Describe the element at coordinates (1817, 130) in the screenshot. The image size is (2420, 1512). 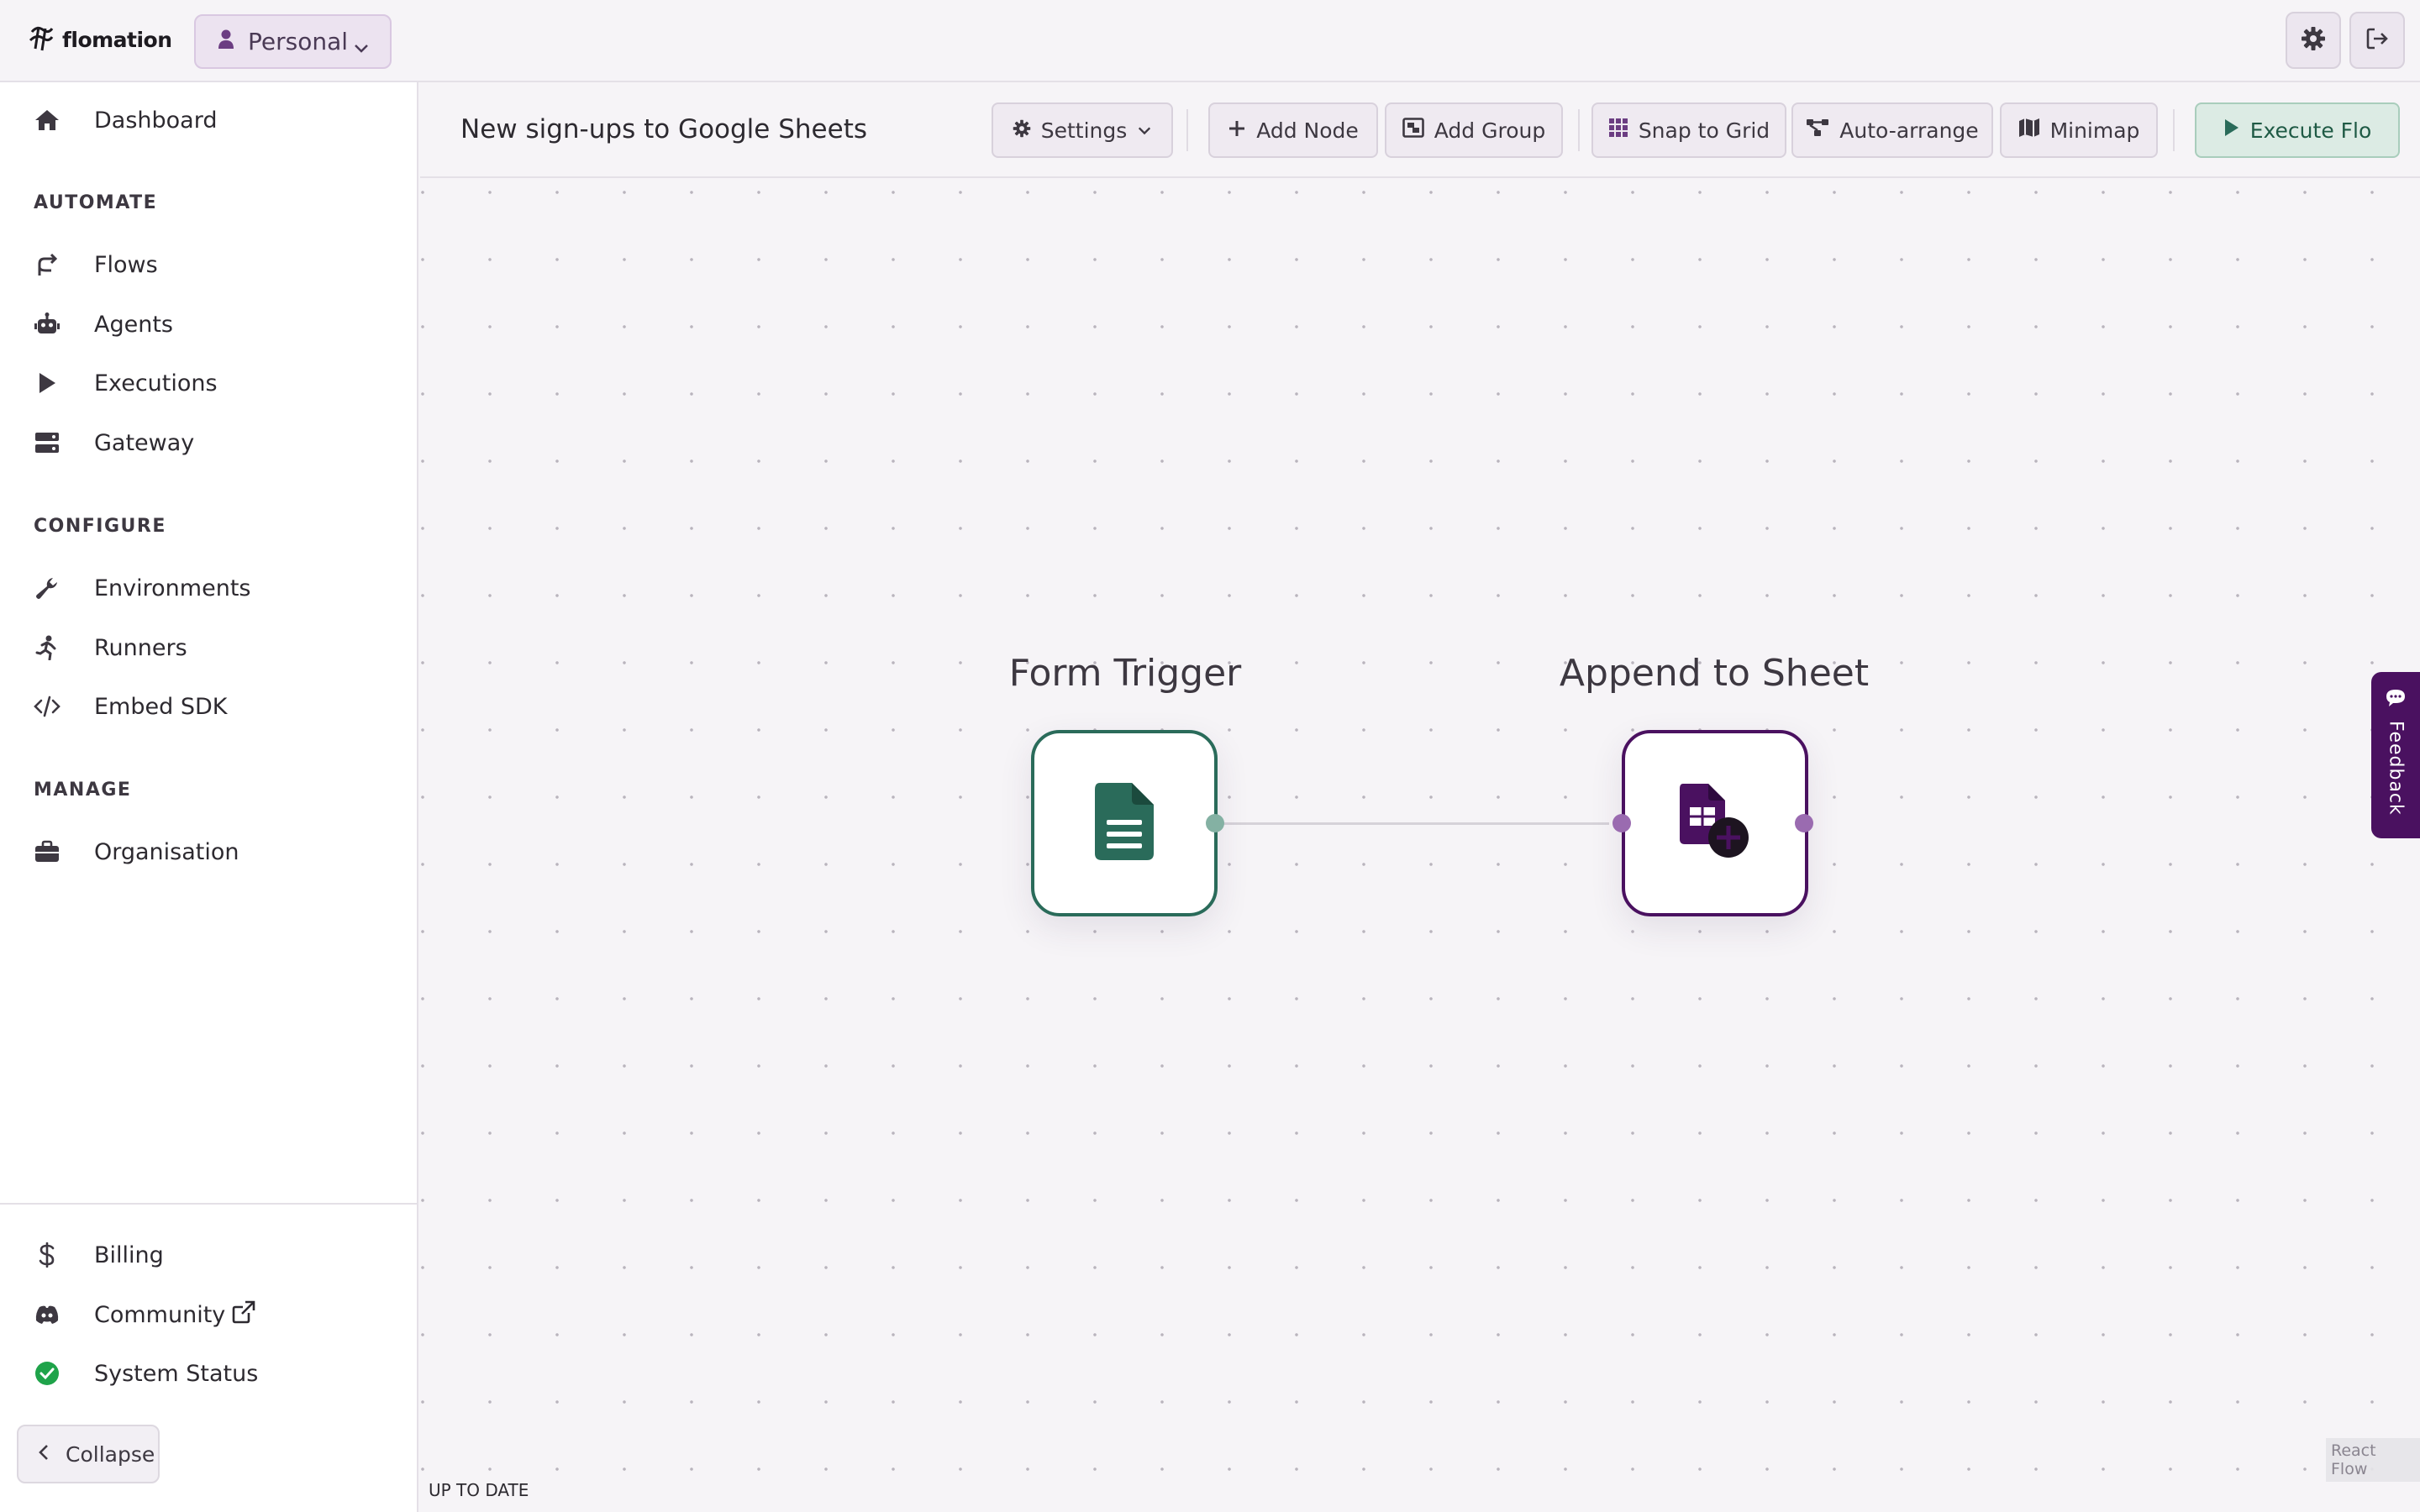
I see `diagram-icon` at that location.